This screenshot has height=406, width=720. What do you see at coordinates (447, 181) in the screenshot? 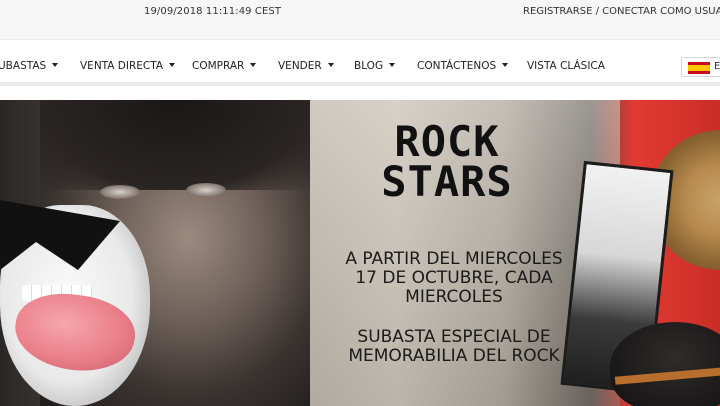
I see `banner-title-line2: STARS` at bounding box center [447, 181].